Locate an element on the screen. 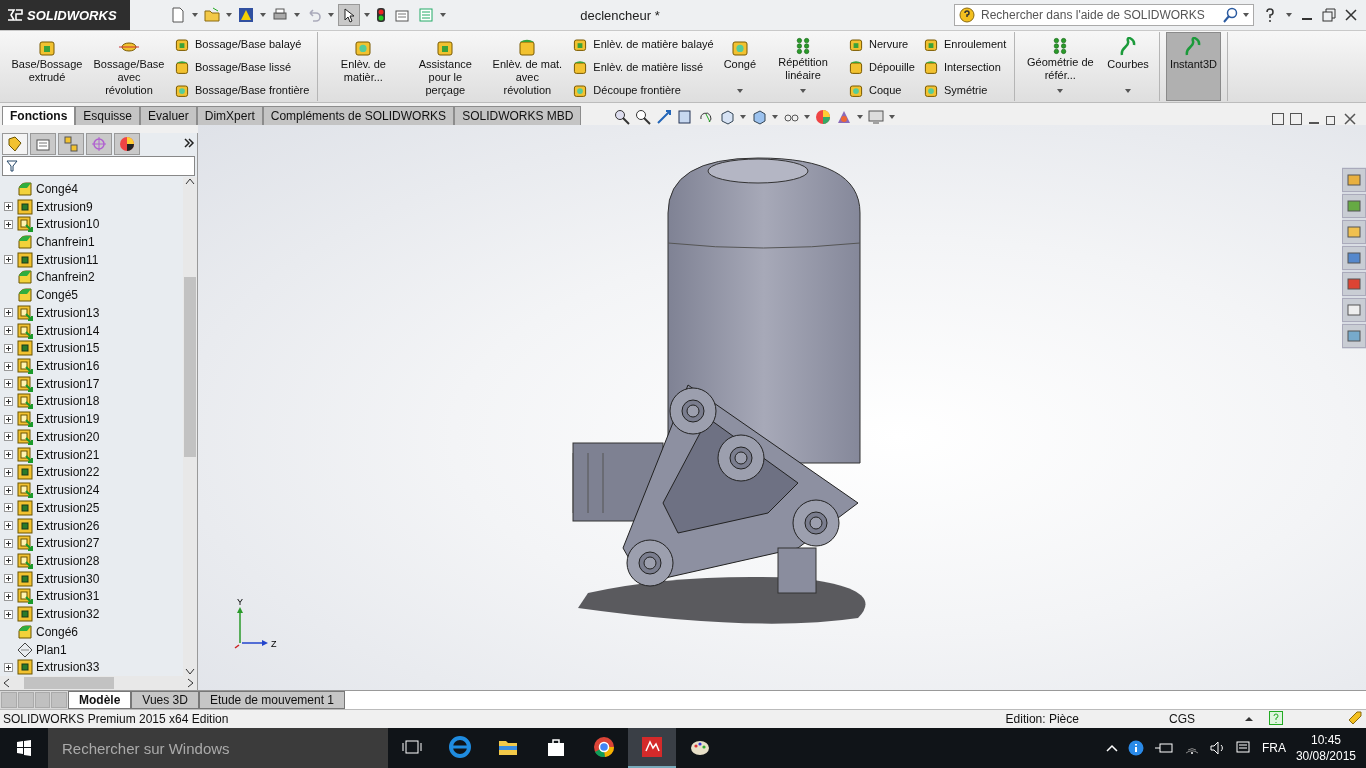 The height and width of the screenshot is (768, 1366). ribbon-button: Bossage/Base frontière is located at coordinates (242, 89).